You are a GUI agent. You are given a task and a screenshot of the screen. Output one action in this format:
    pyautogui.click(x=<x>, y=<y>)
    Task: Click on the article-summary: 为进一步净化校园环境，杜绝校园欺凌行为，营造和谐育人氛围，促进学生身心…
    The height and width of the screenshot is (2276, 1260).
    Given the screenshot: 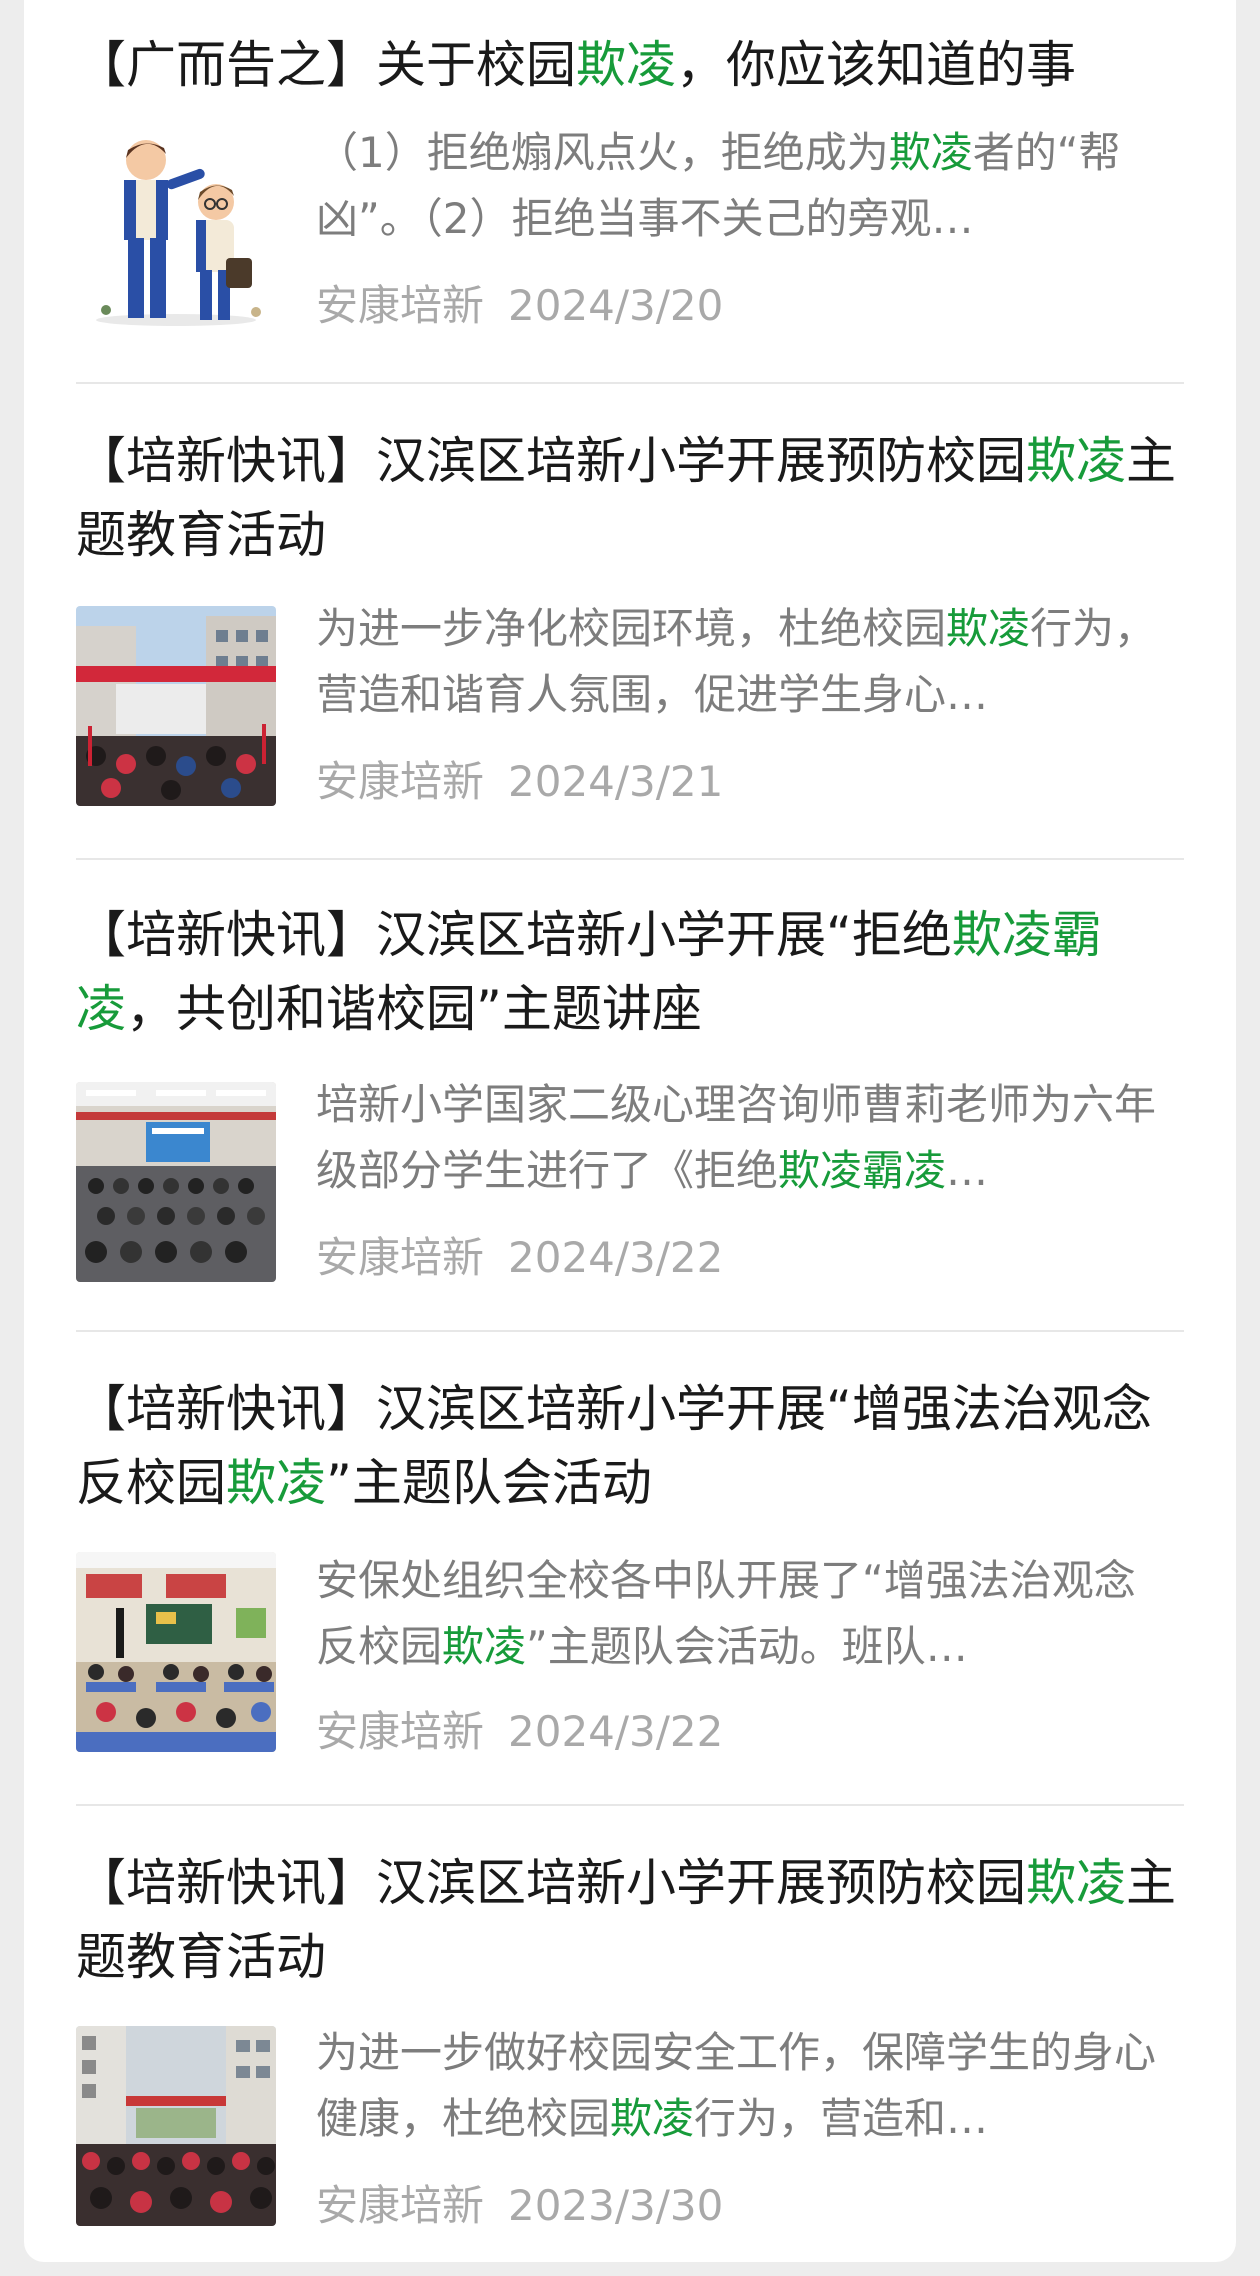 What is the action you would take?
    pyautogui.click(x=736, y=661)
    